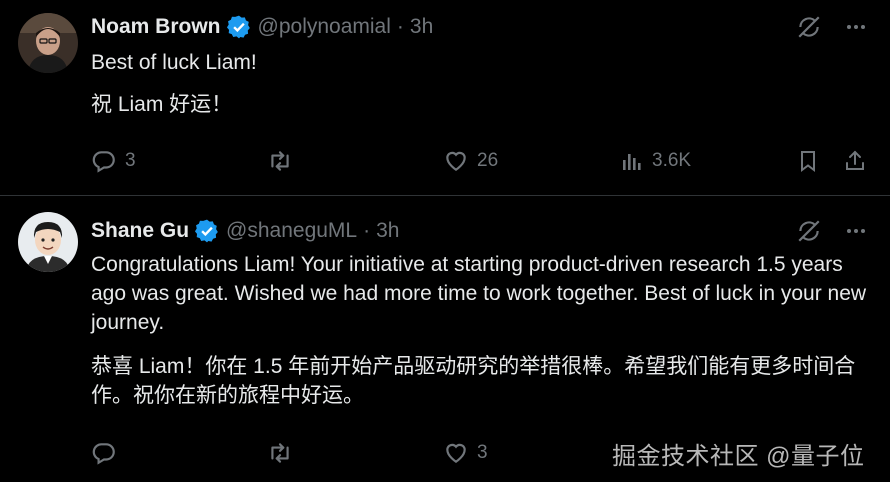 This screenshot has width=890, height=482. I want to click on author-name: Noam Brown, so click(156, 27).